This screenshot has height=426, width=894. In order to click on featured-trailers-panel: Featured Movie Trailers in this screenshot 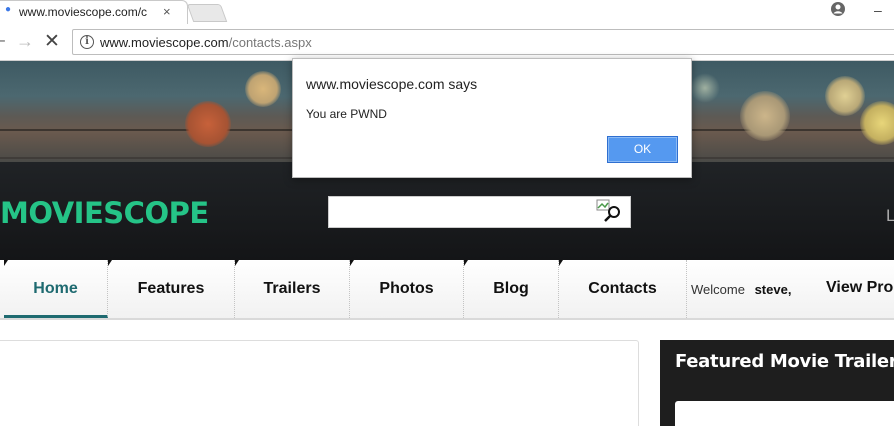, I will do `click(777, 383)`.